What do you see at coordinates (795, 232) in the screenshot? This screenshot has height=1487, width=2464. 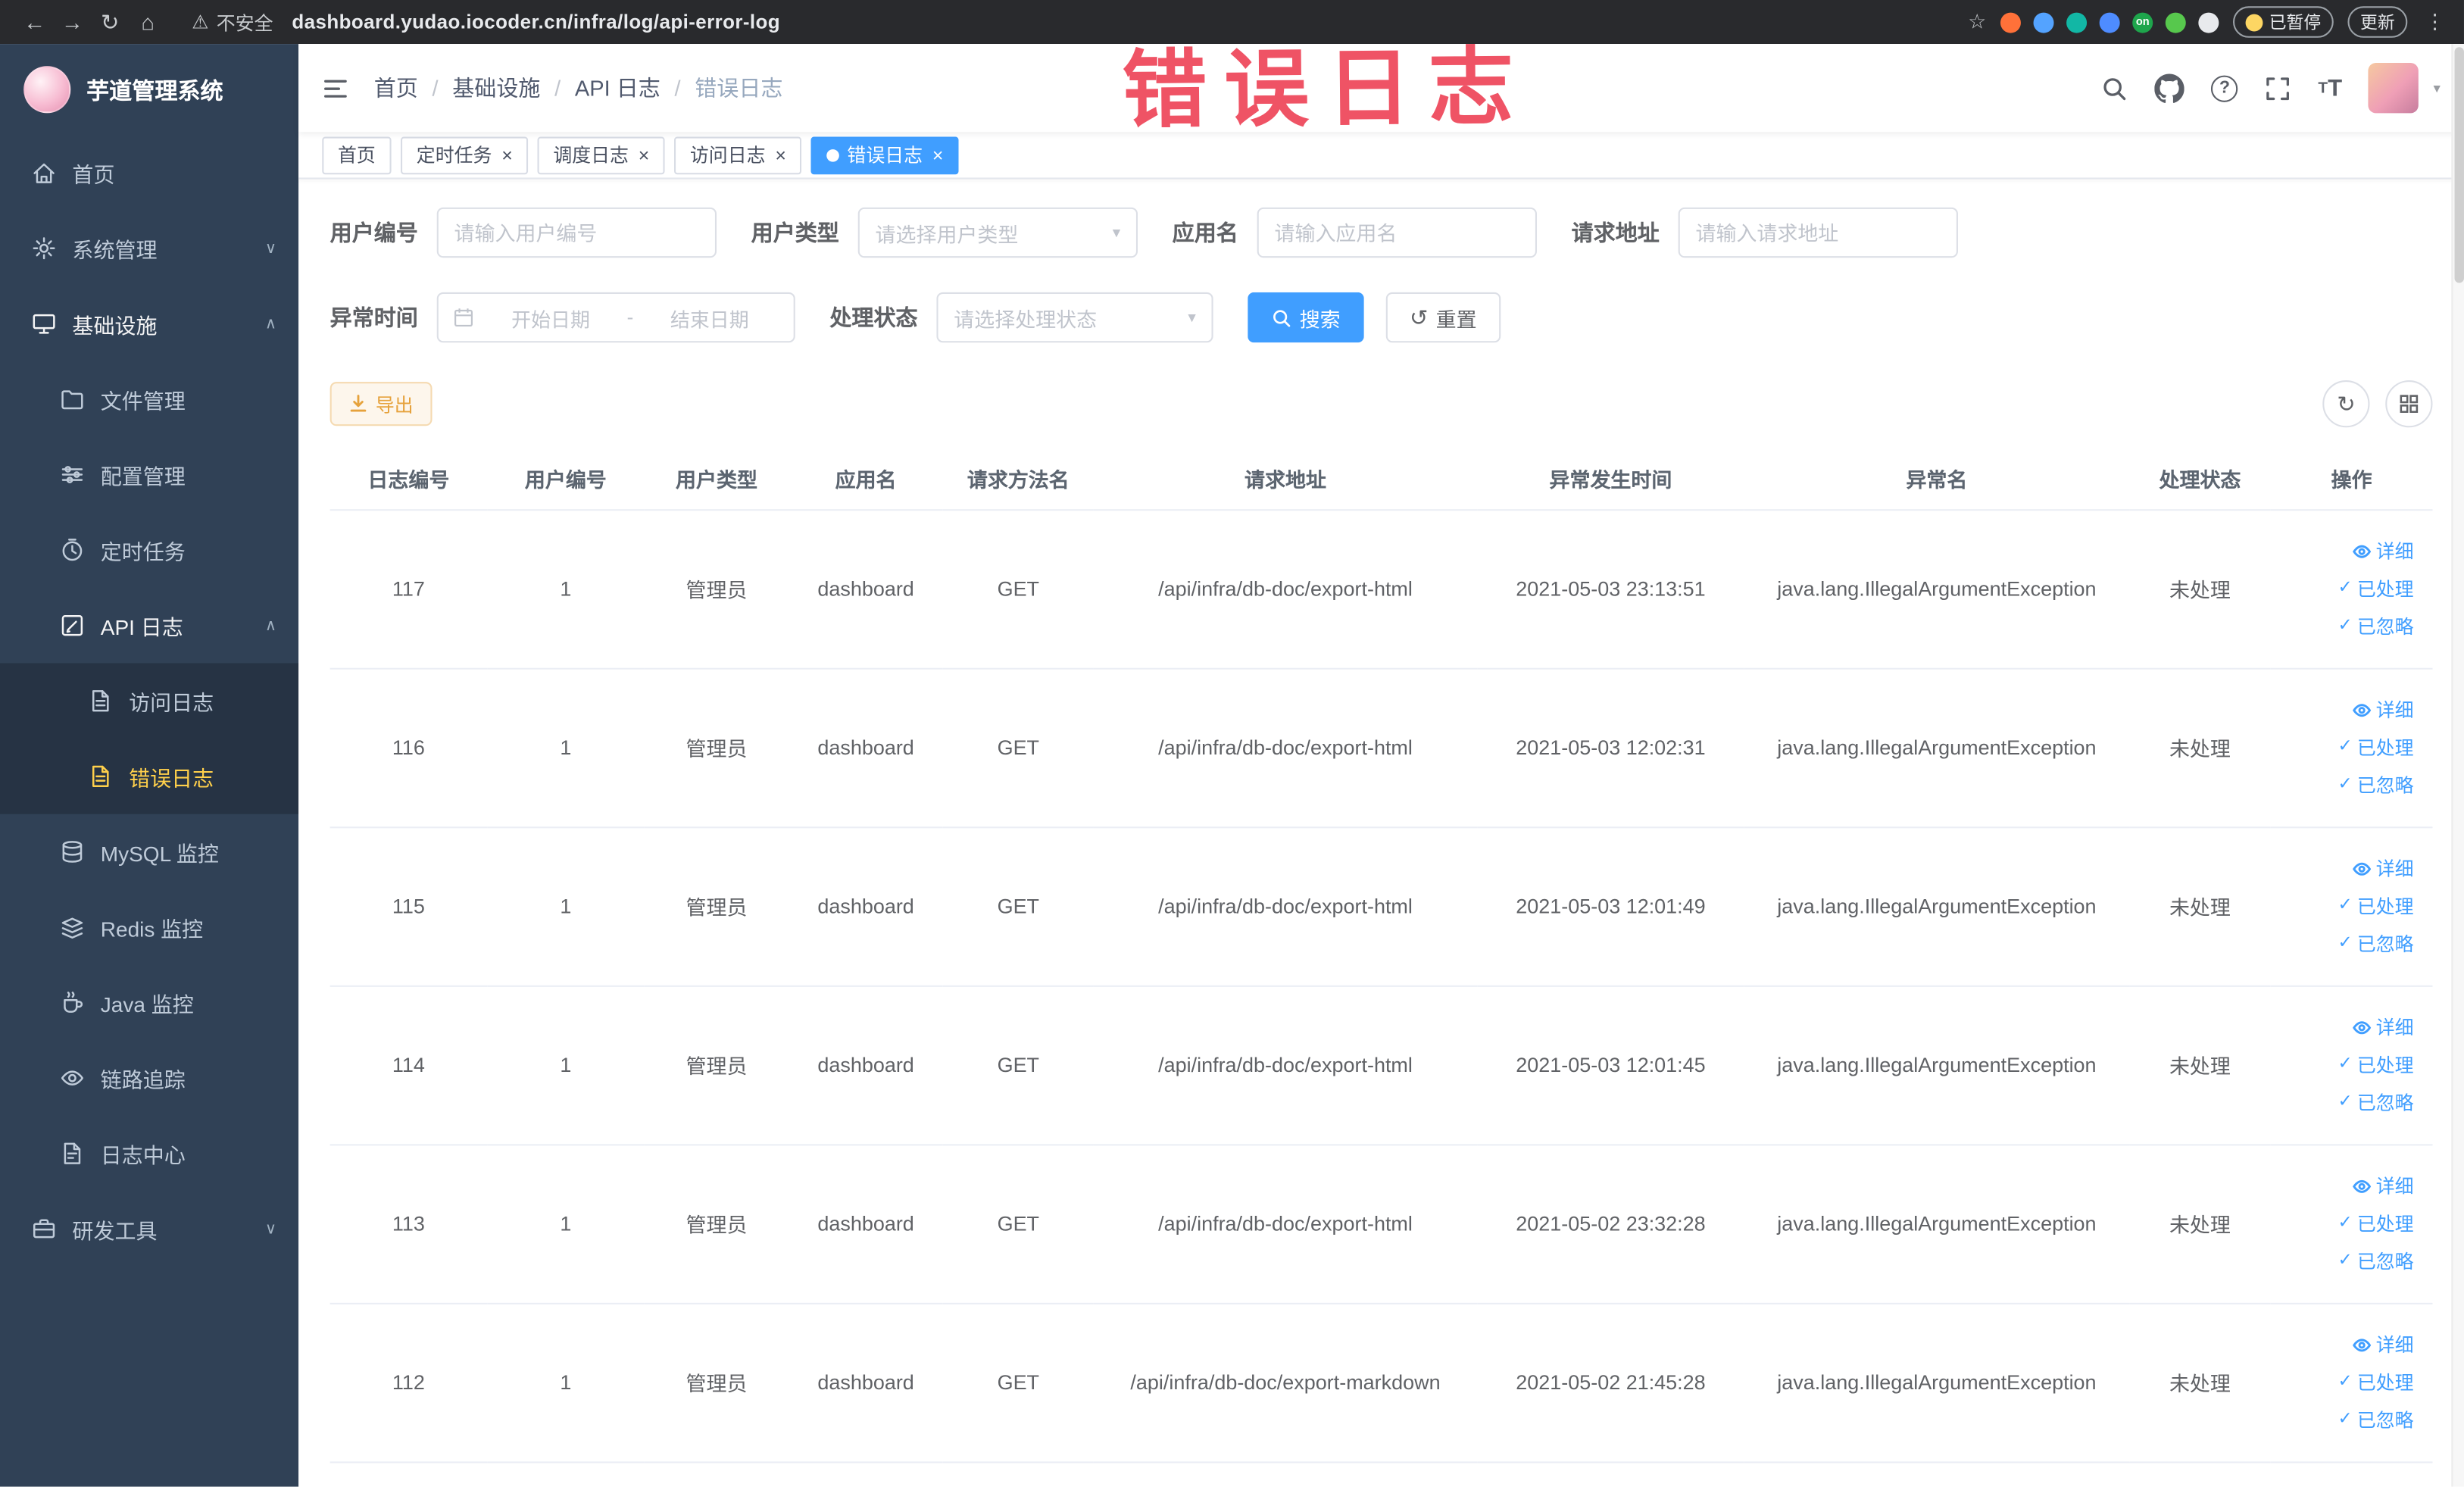 I see `filter-label-user-type: 用户类型` at bounding box center [795, 232].